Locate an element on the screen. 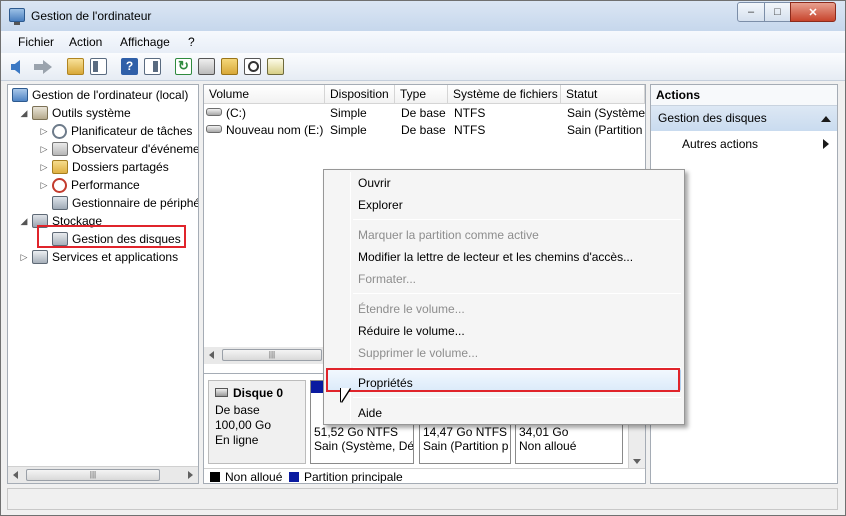 The height and width of the screenshot is (516, 846). forward-arrow-icon is located at coordinates (43, 66).